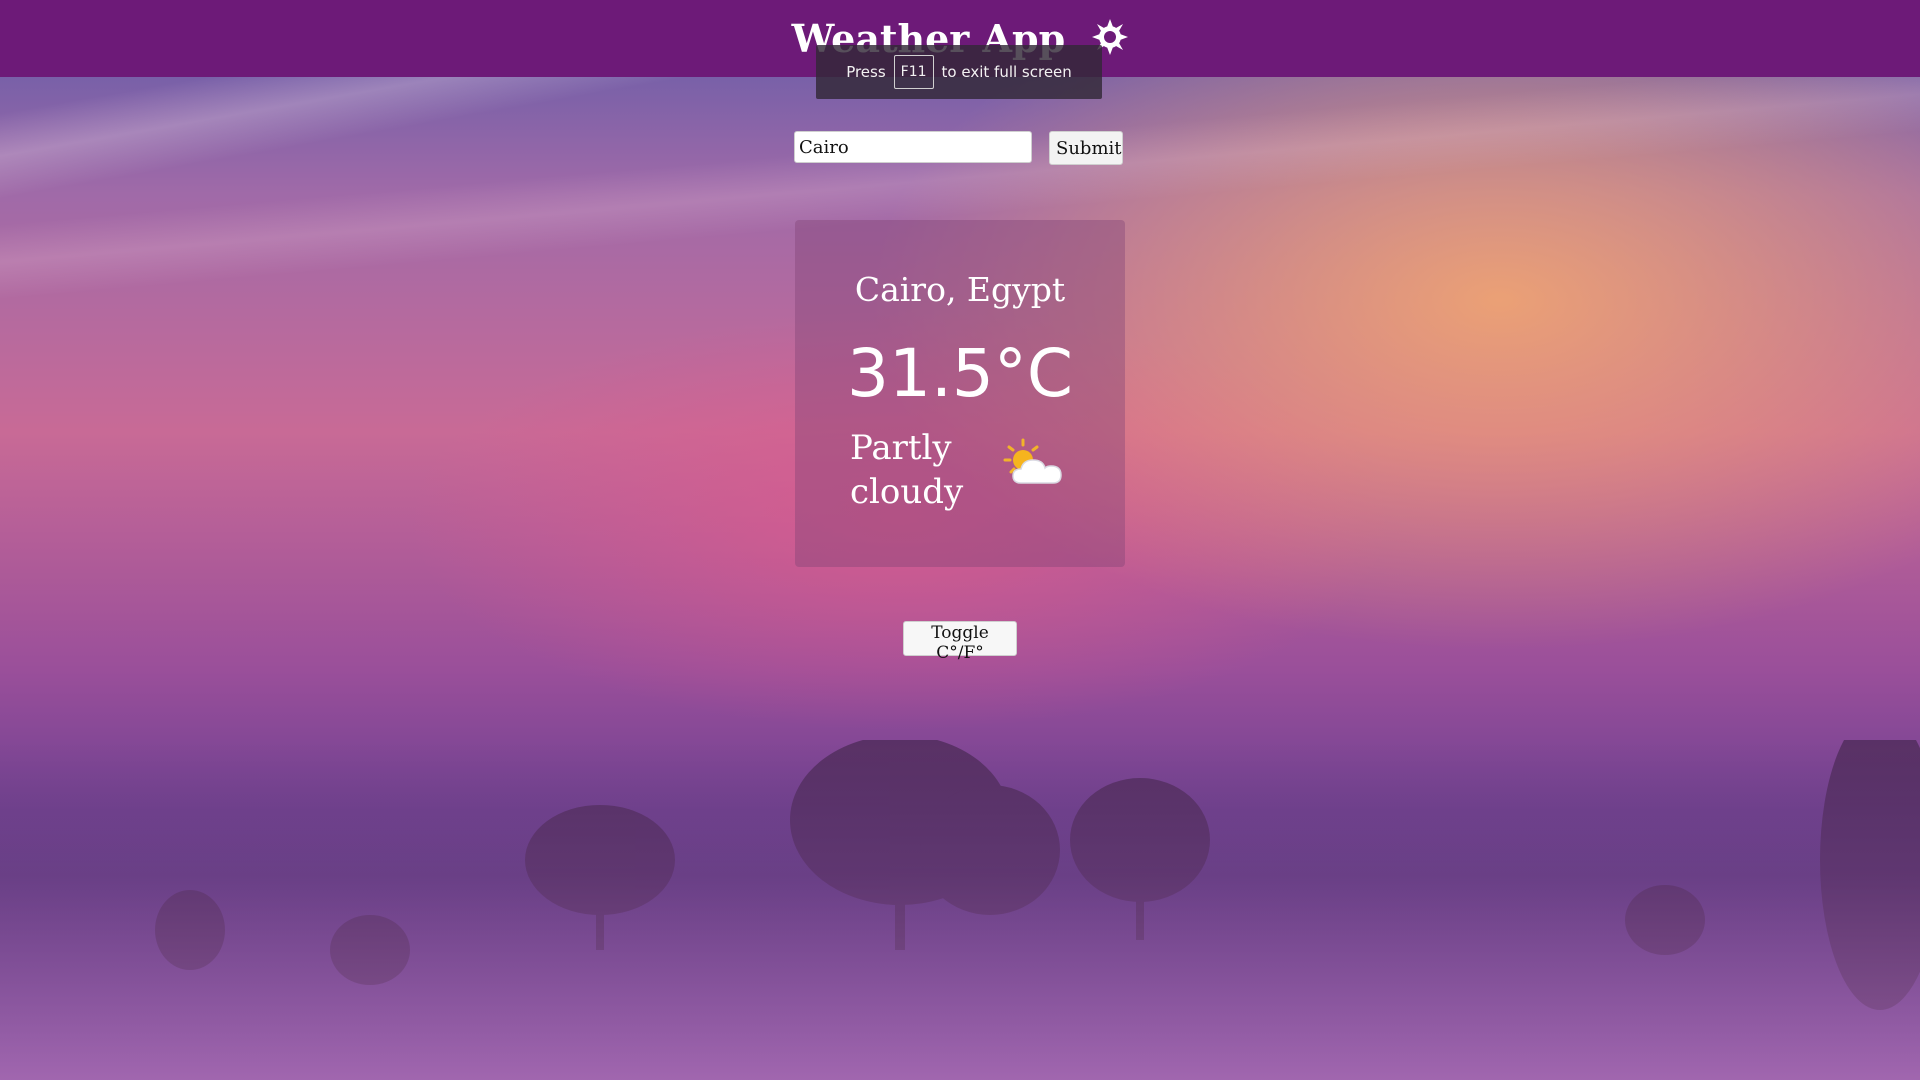  What do you see at coordinates (920, 470) in the screenshot?
I see `condition-text: Partly cloudy` at bounding box center [920, 470].